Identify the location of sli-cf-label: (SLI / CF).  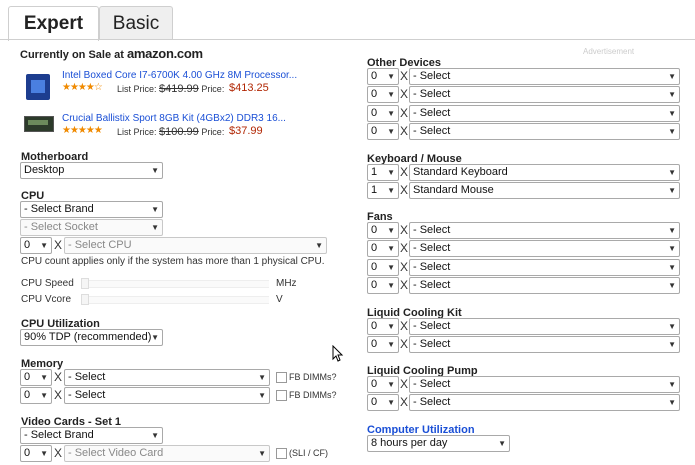
(309, 453).